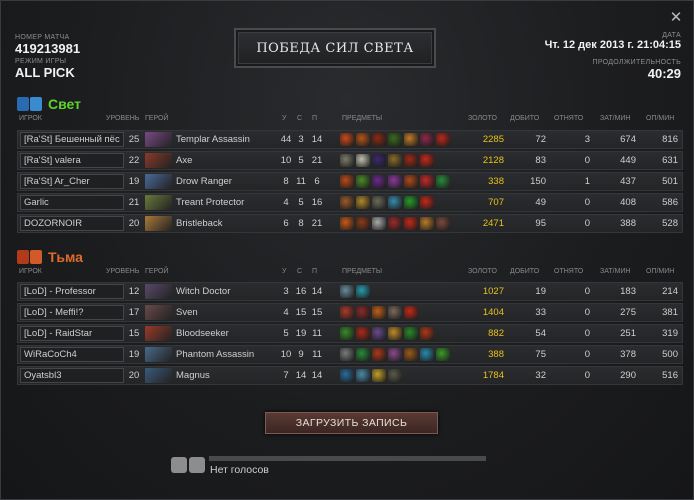 The width and height of the screenshot is (694, 500). Describe the element at coordinates (210, 202) in the screenshot. I see `hero-name: Treant Protector` at that location.